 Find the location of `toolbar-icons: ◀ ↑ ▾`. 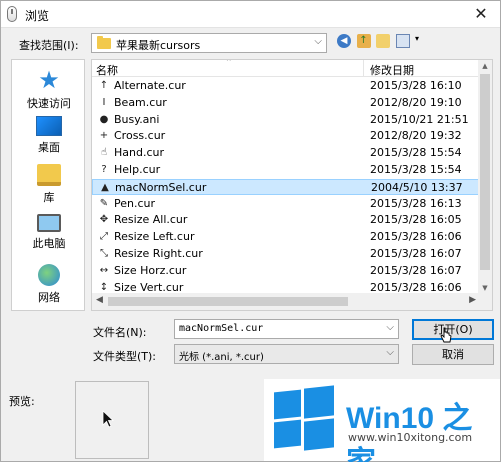

toolbar-icons: ◀ ↑ ▾ is located at coordinates (381, 43).